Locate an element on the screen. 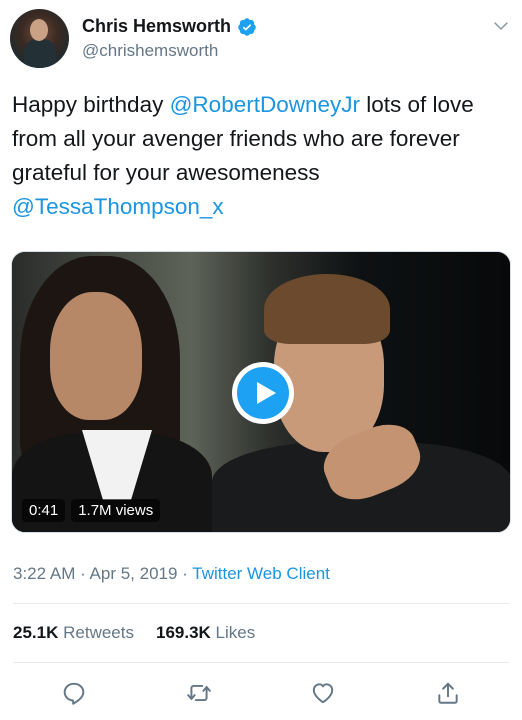 The height and width of the screenshot is (720, 522). retweets-stat: 25.1K Retweets is located at coordinates (73, 633).